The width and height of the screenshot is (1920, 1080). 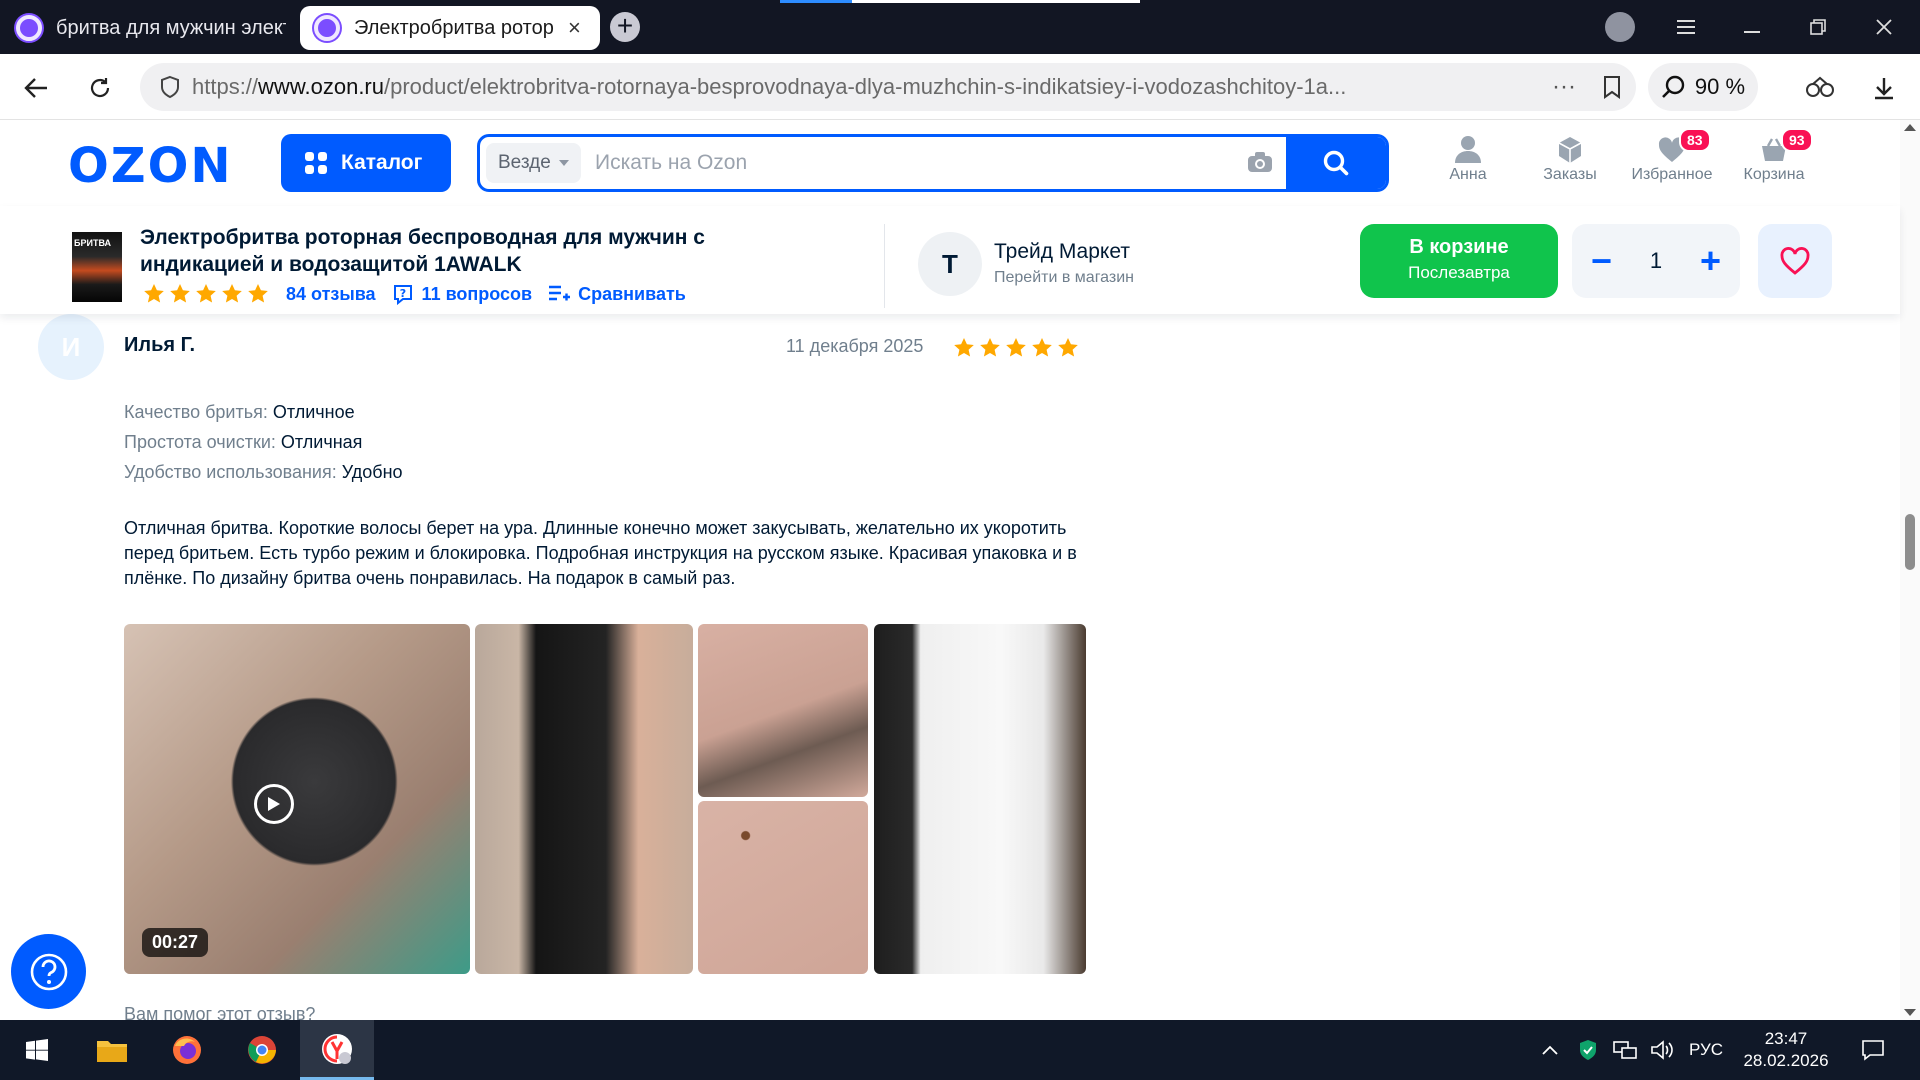 What do you see at coordinates (48, 971) in the screenshot?
I see `help-button` at bounding box center [48, 971].